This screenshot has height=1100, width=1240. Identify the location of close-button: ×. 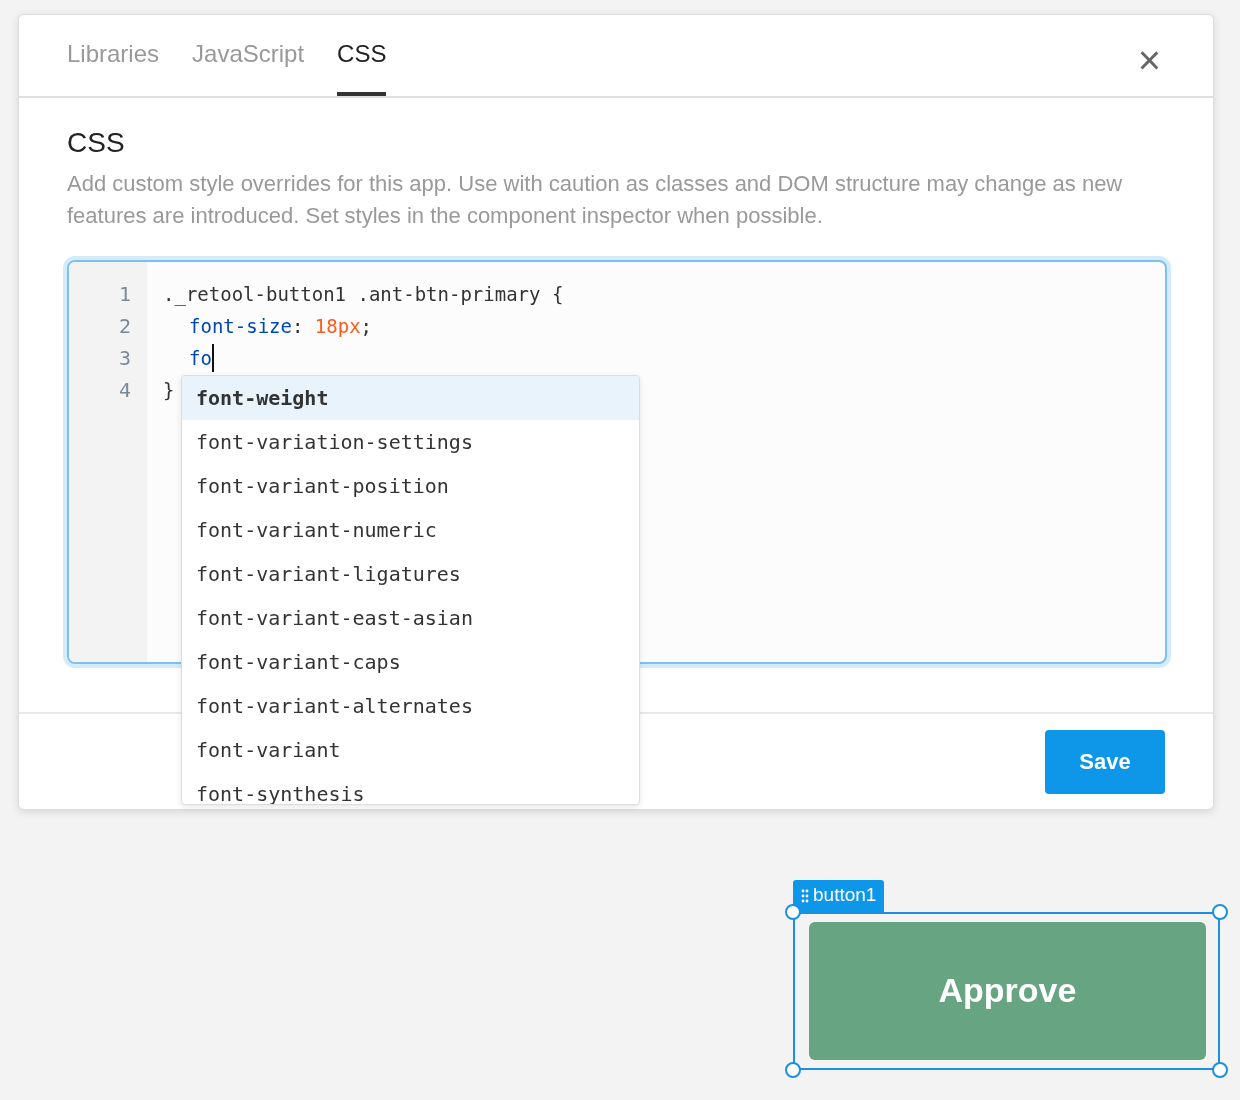
(1149, 59).